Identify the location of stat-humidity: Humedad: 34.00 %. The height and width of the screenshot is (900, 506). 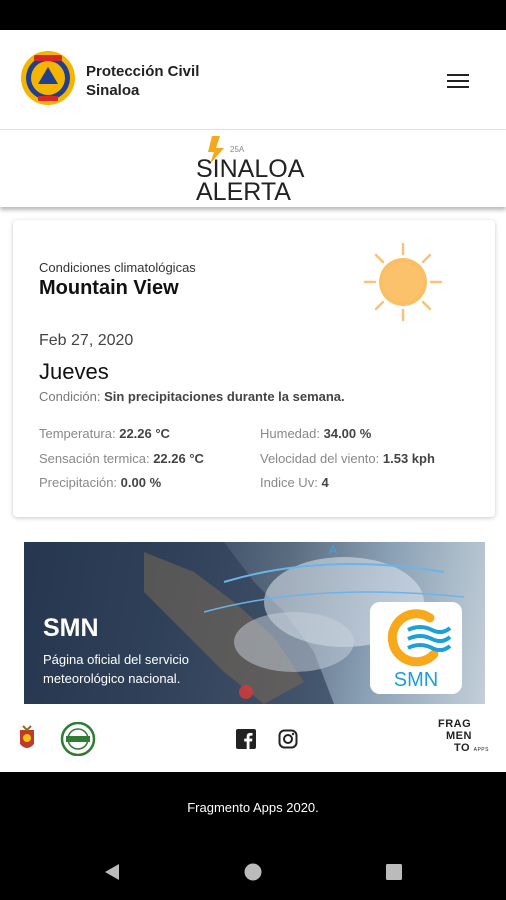
(316, 433).